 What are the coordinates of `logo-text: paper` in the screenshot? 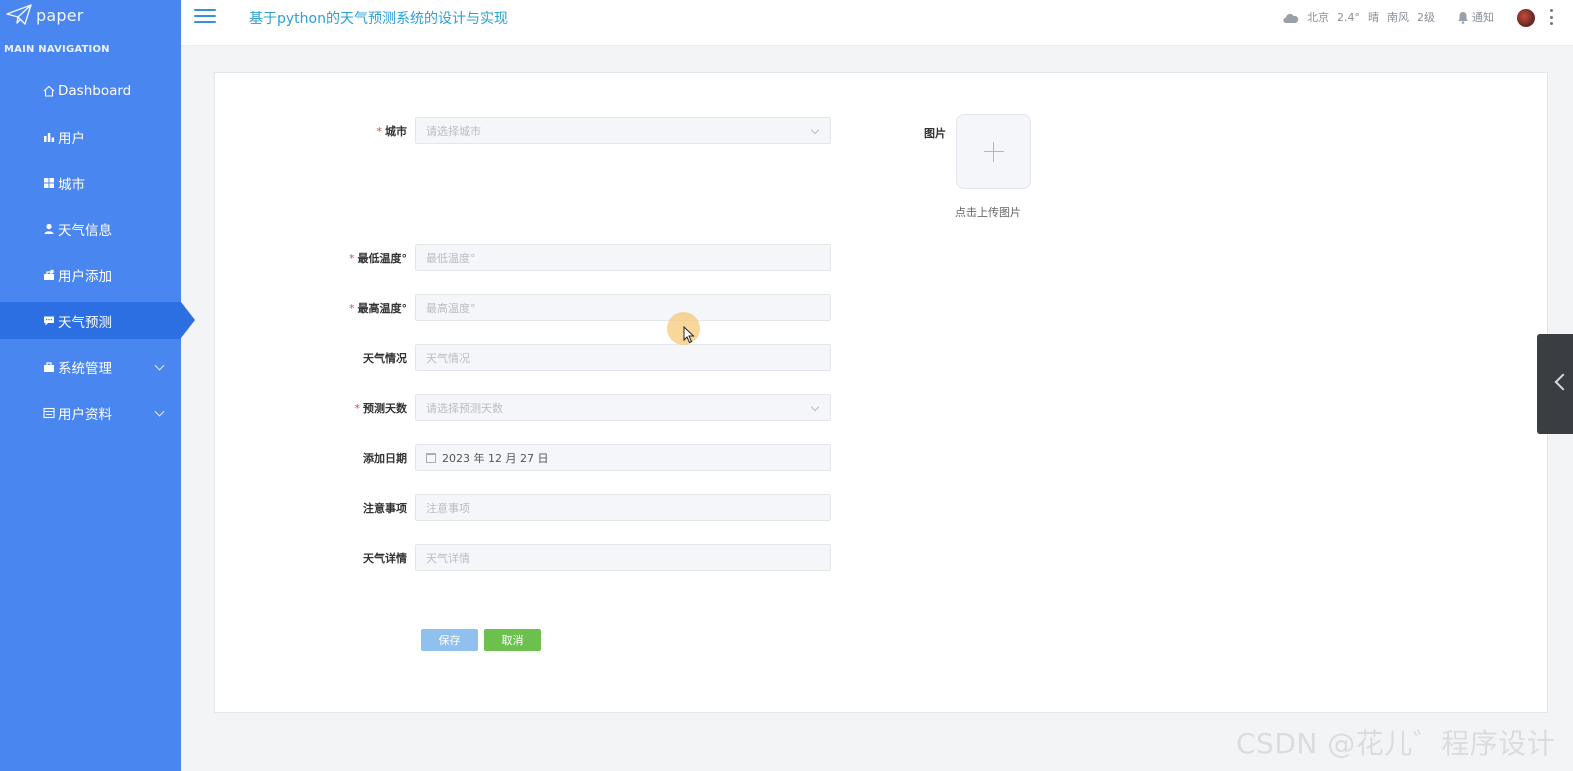 It's located at (60, 15).